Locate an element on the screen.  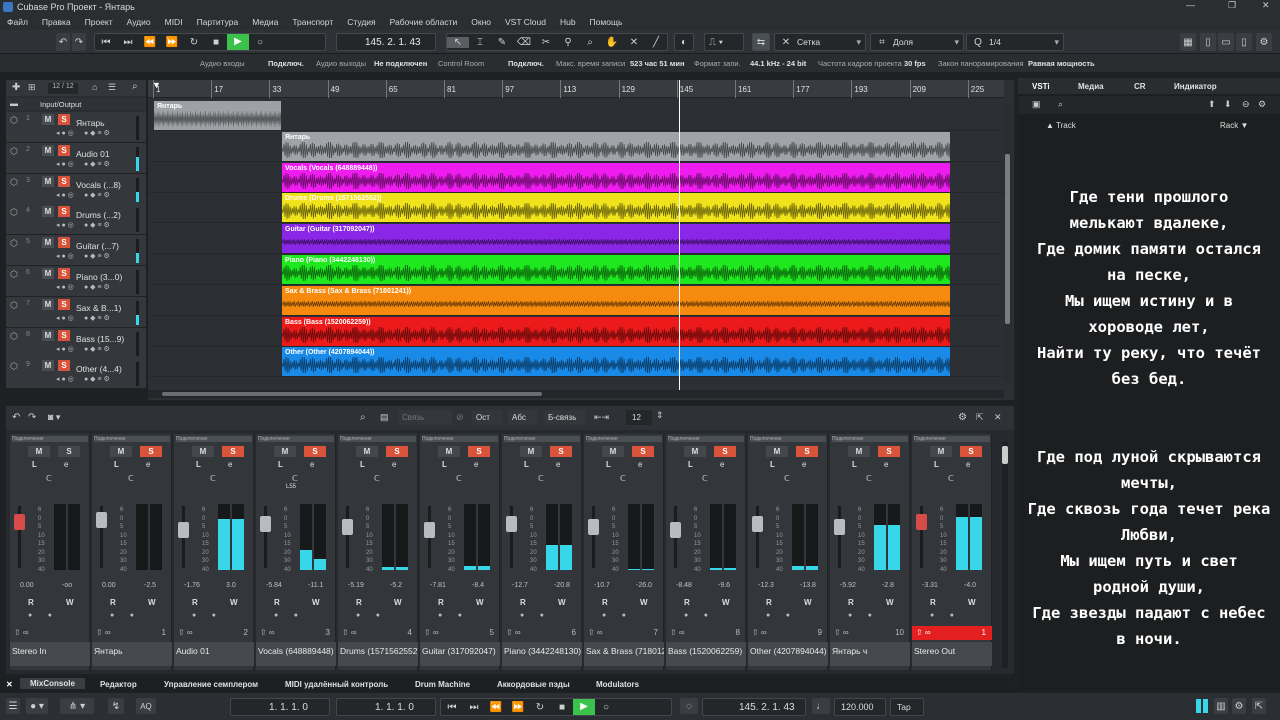
mixer-close-icon: ✕ is located at coordinates (998, 417).